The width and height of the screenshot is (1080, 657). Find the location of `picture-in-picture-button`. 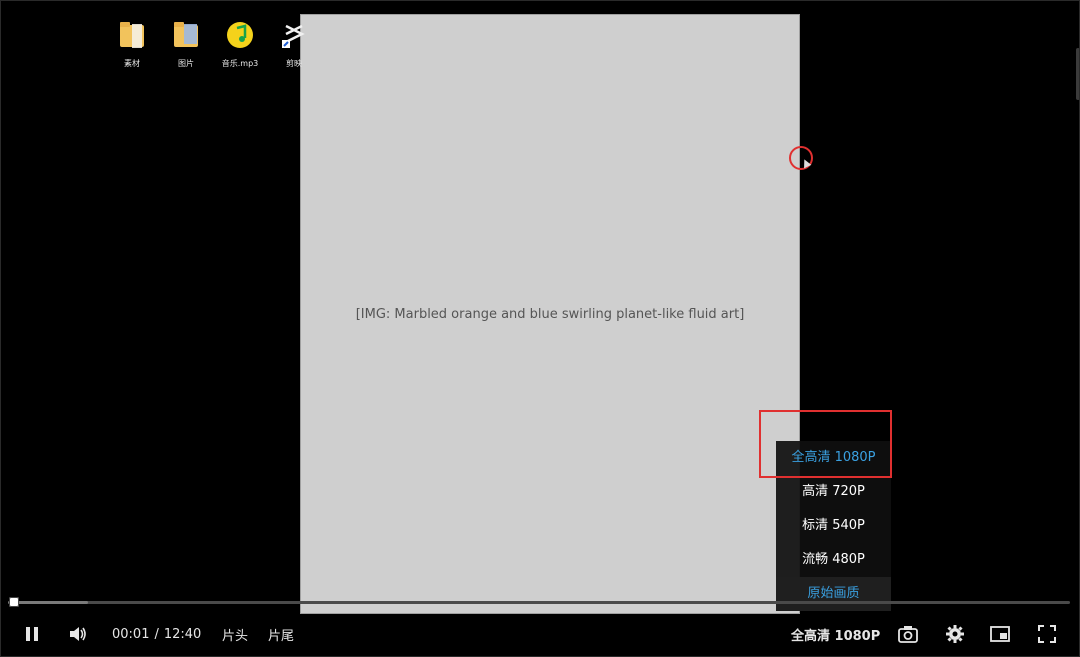

picture-in-picture-button is located at coordinates (1000, 634).